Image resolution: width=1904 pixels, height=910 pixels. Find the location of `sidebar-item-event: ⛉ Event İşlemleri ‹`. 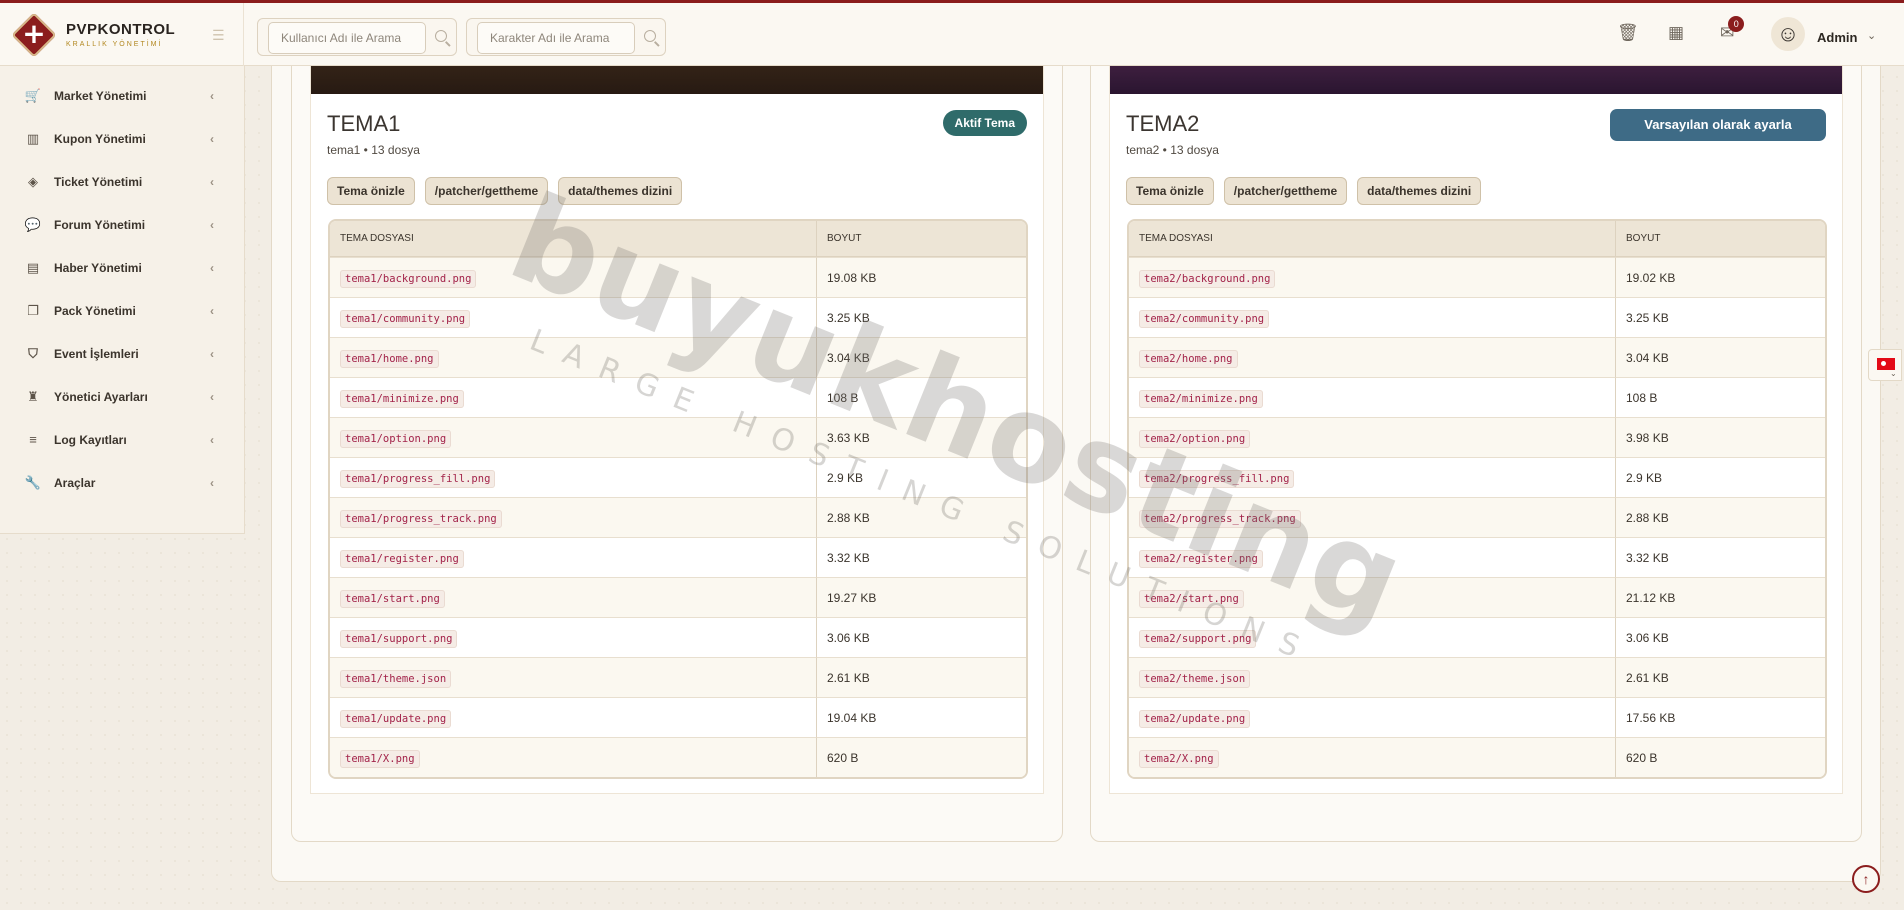

sidebar-item-event: ⛉ Event İşlemleri ‹ is located at coordinates (122, 353).